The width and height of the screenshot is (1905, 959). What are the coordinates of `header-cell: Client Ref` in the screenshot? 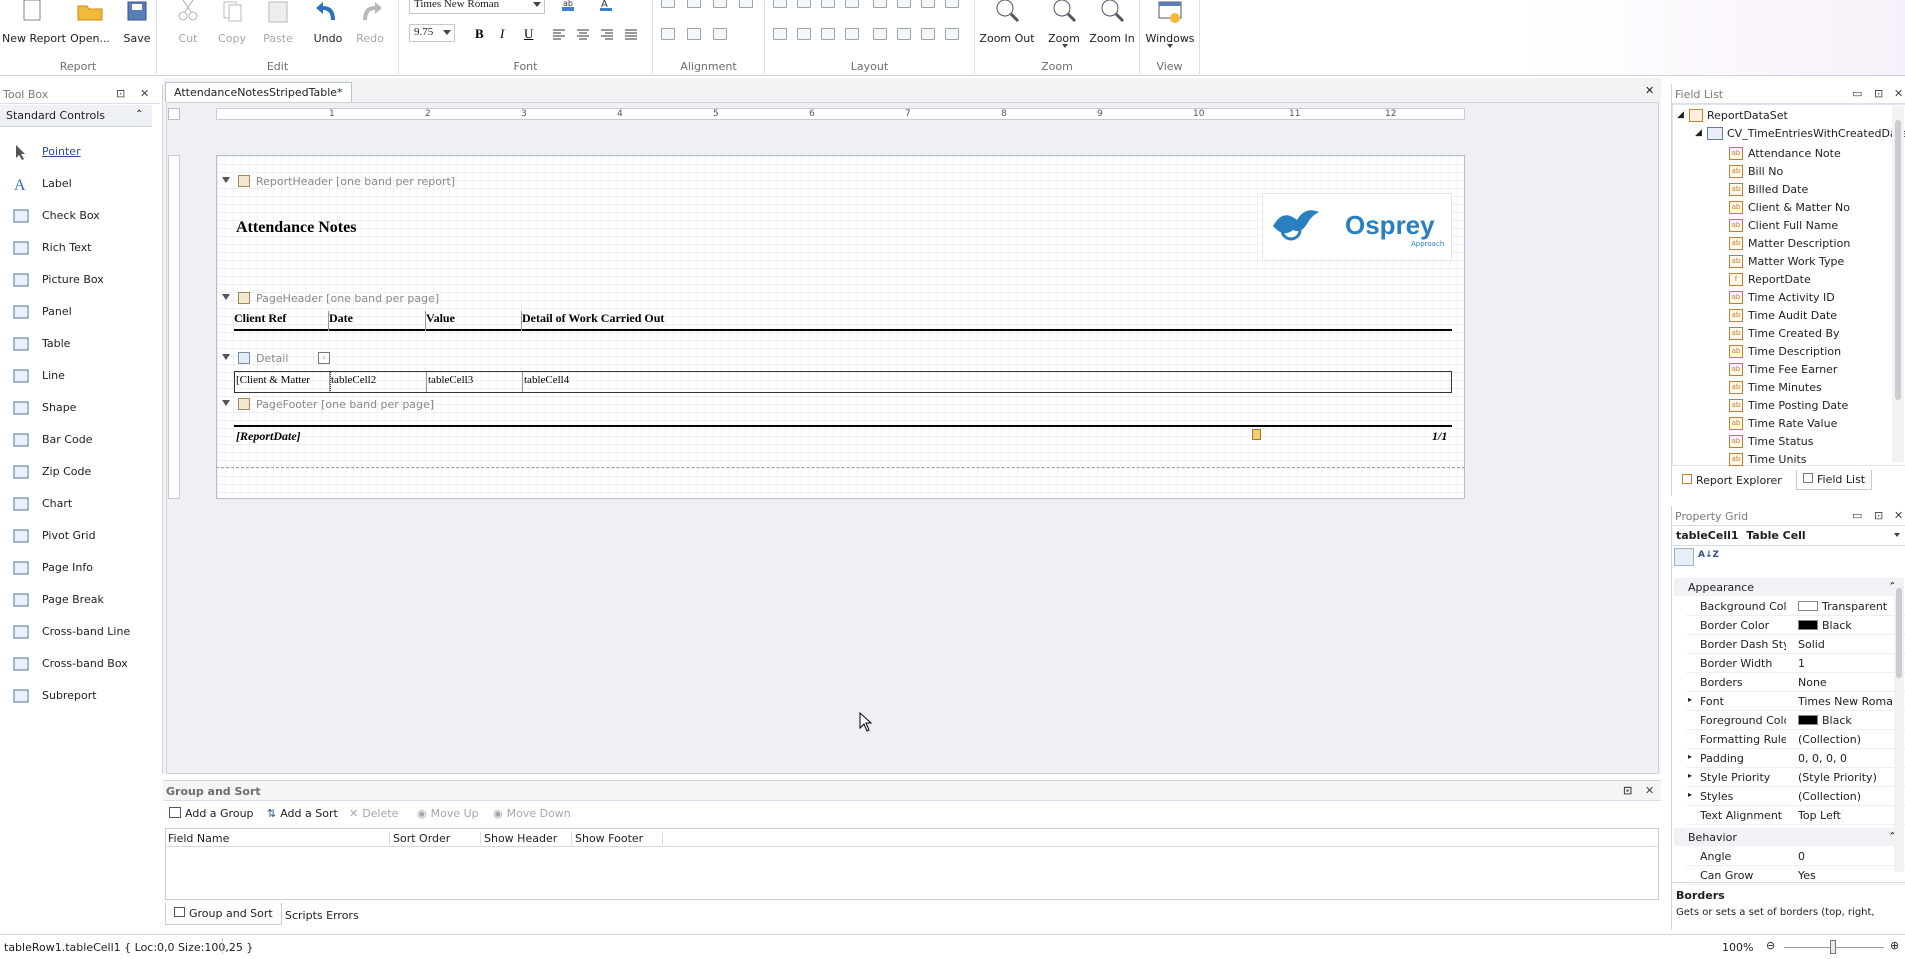 It's located at (281, 321).